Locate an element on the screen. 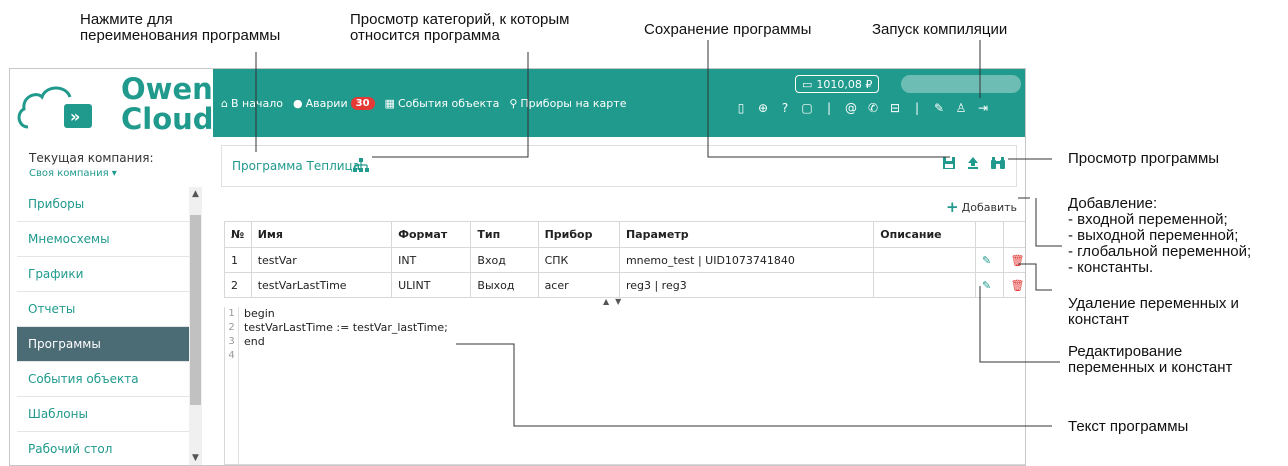  nav-label: Аварии is located at coordinates (326, 103).